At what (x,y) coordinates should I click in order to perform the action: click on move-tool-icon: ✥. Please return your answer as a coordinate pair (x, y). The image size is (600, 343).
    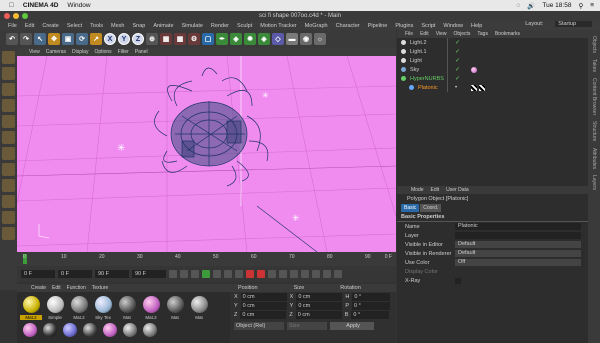
    Looking at the image, I should click on (54, 39).